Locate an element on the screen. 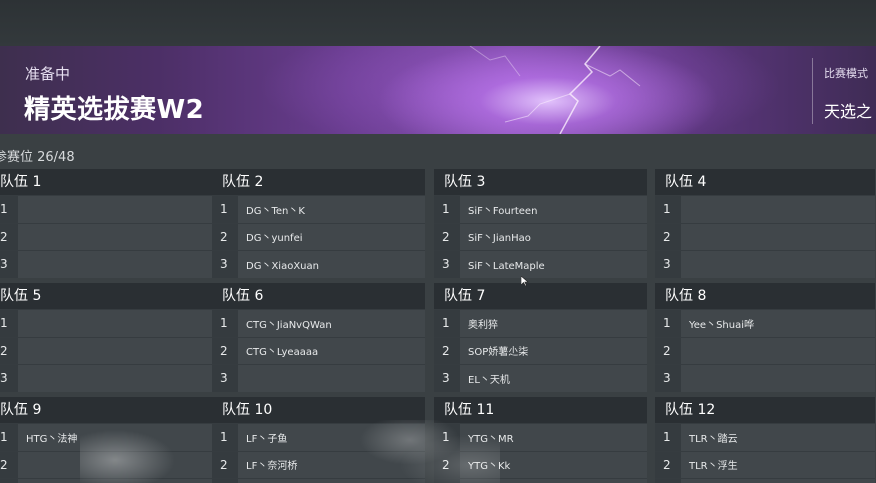 Image resolution: width=876 pixels, height=483 pixels. player-slot: 2 LF丶奈河桥 is located at coordinates (318, 464).